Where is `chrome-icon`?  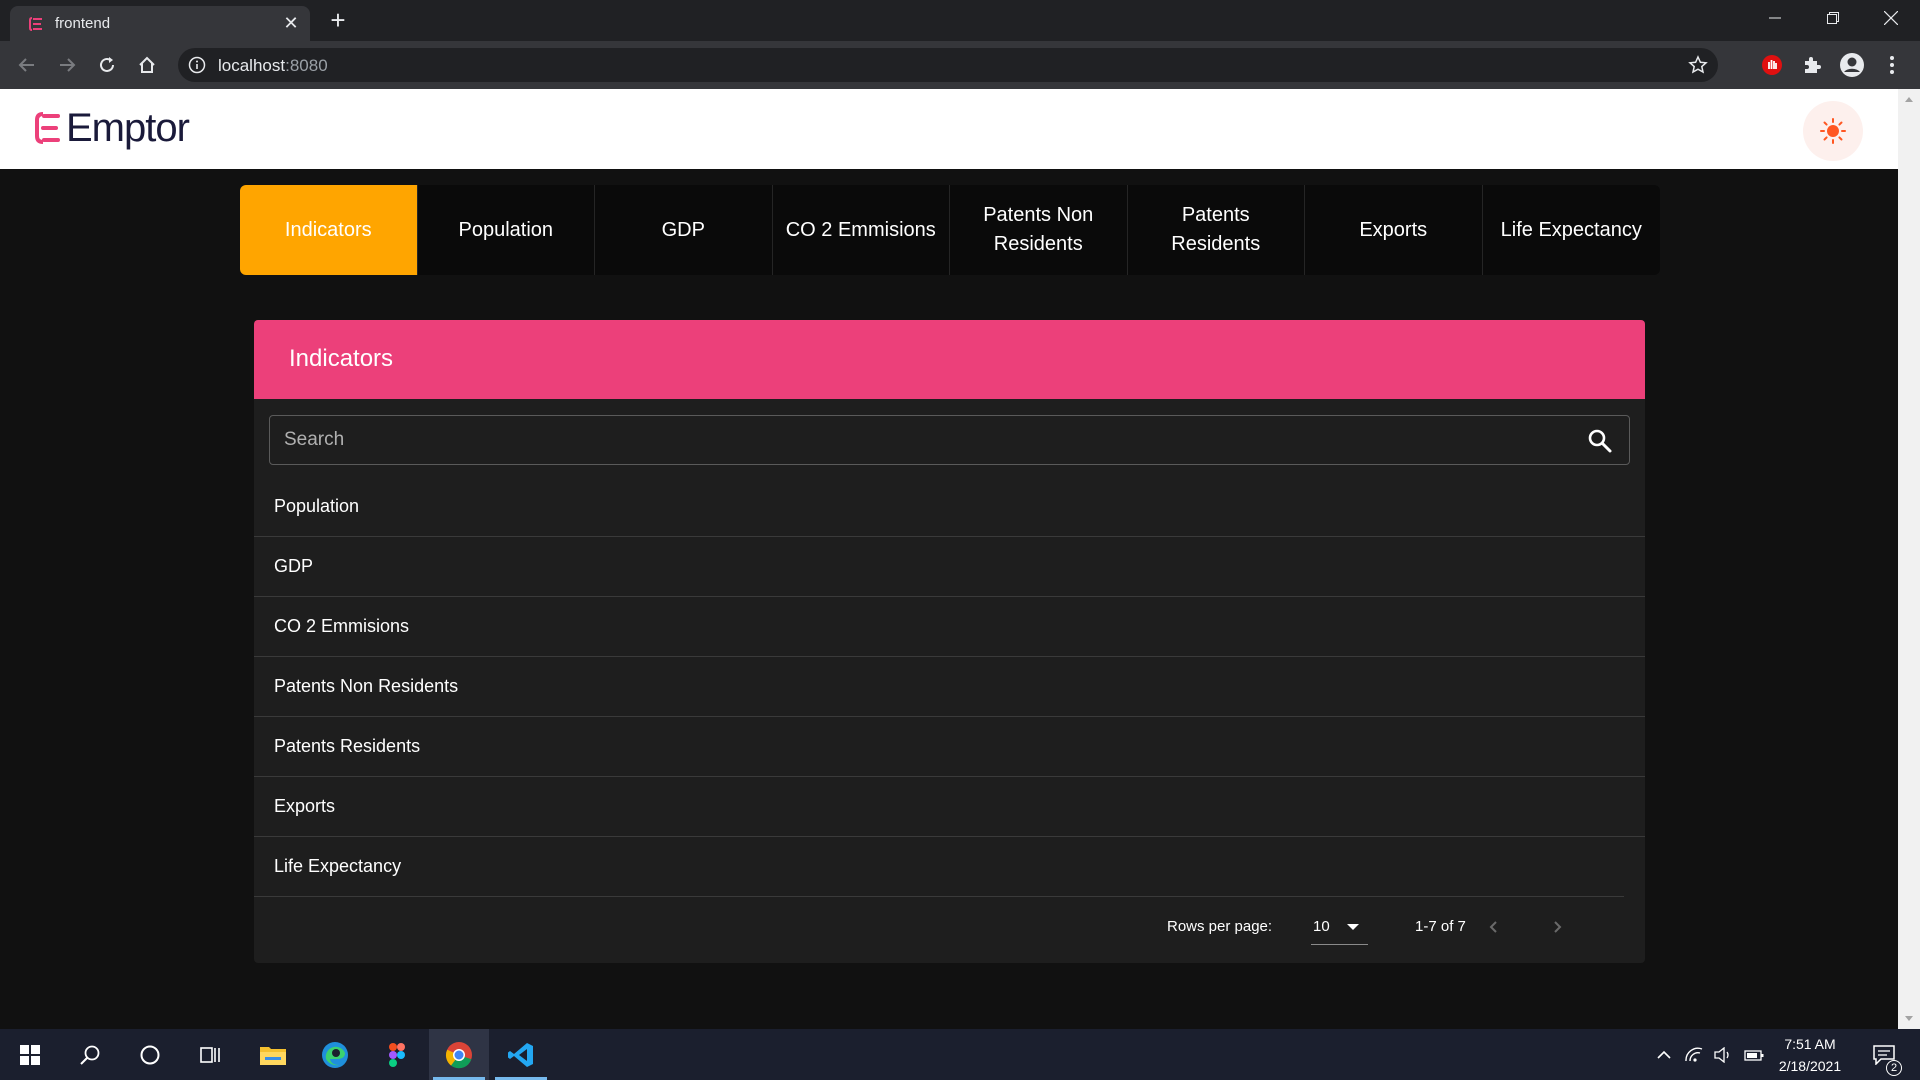
chrome-icon is located at coordinates (458, 1054).